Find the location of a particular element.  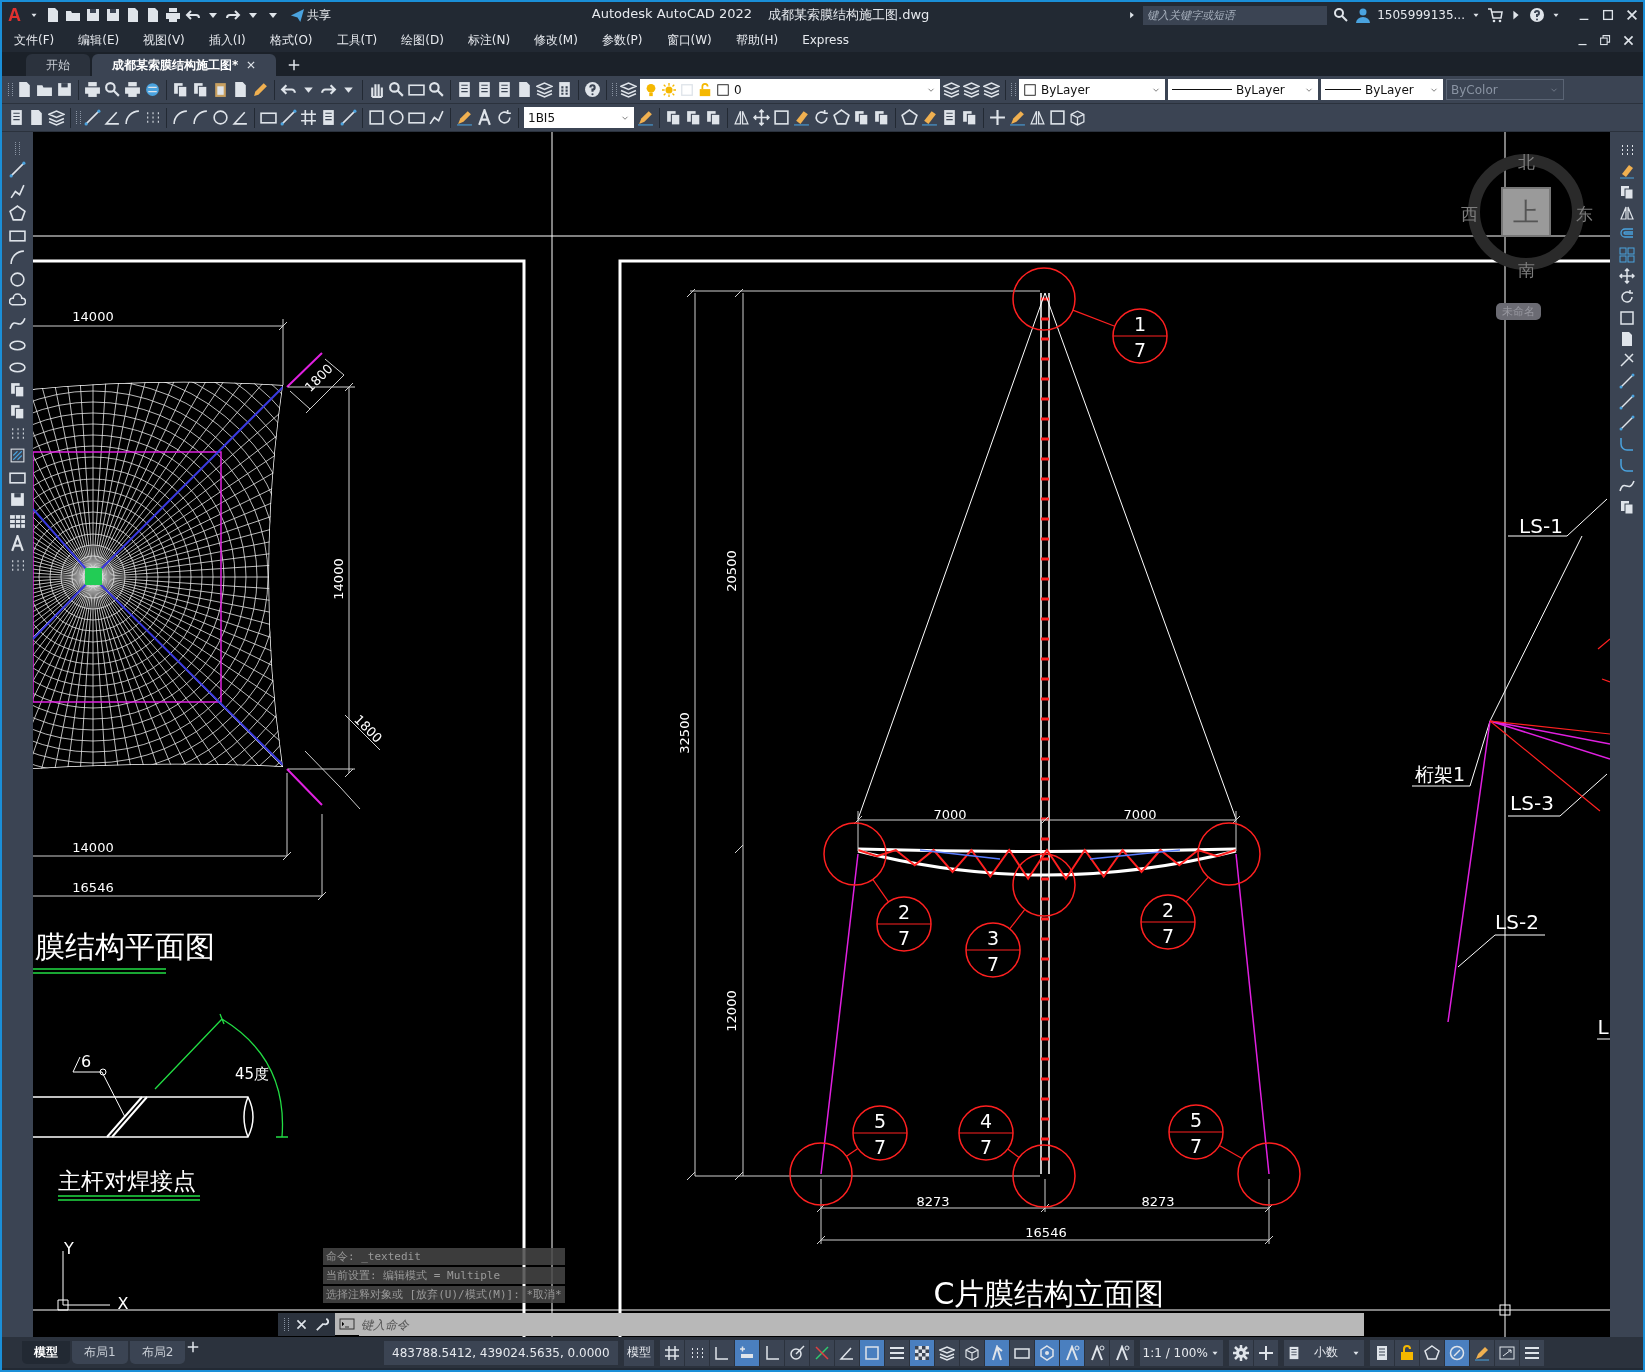

share-button: 共享 is located at coordinates (310, 15).